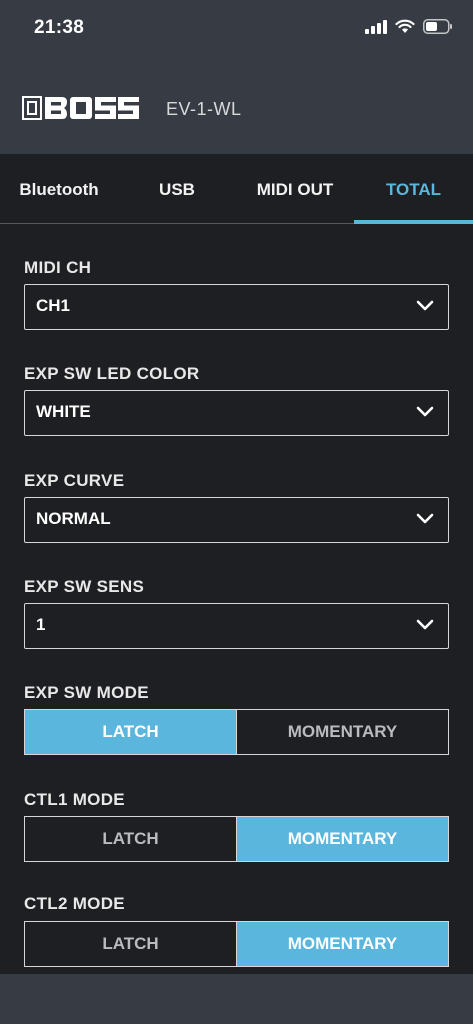 This screenshot has width=473, height=1024. Describe the element at coordinates (73, 518) in the screenshot. I see `exp-curve-value: NORMAL` at that location.